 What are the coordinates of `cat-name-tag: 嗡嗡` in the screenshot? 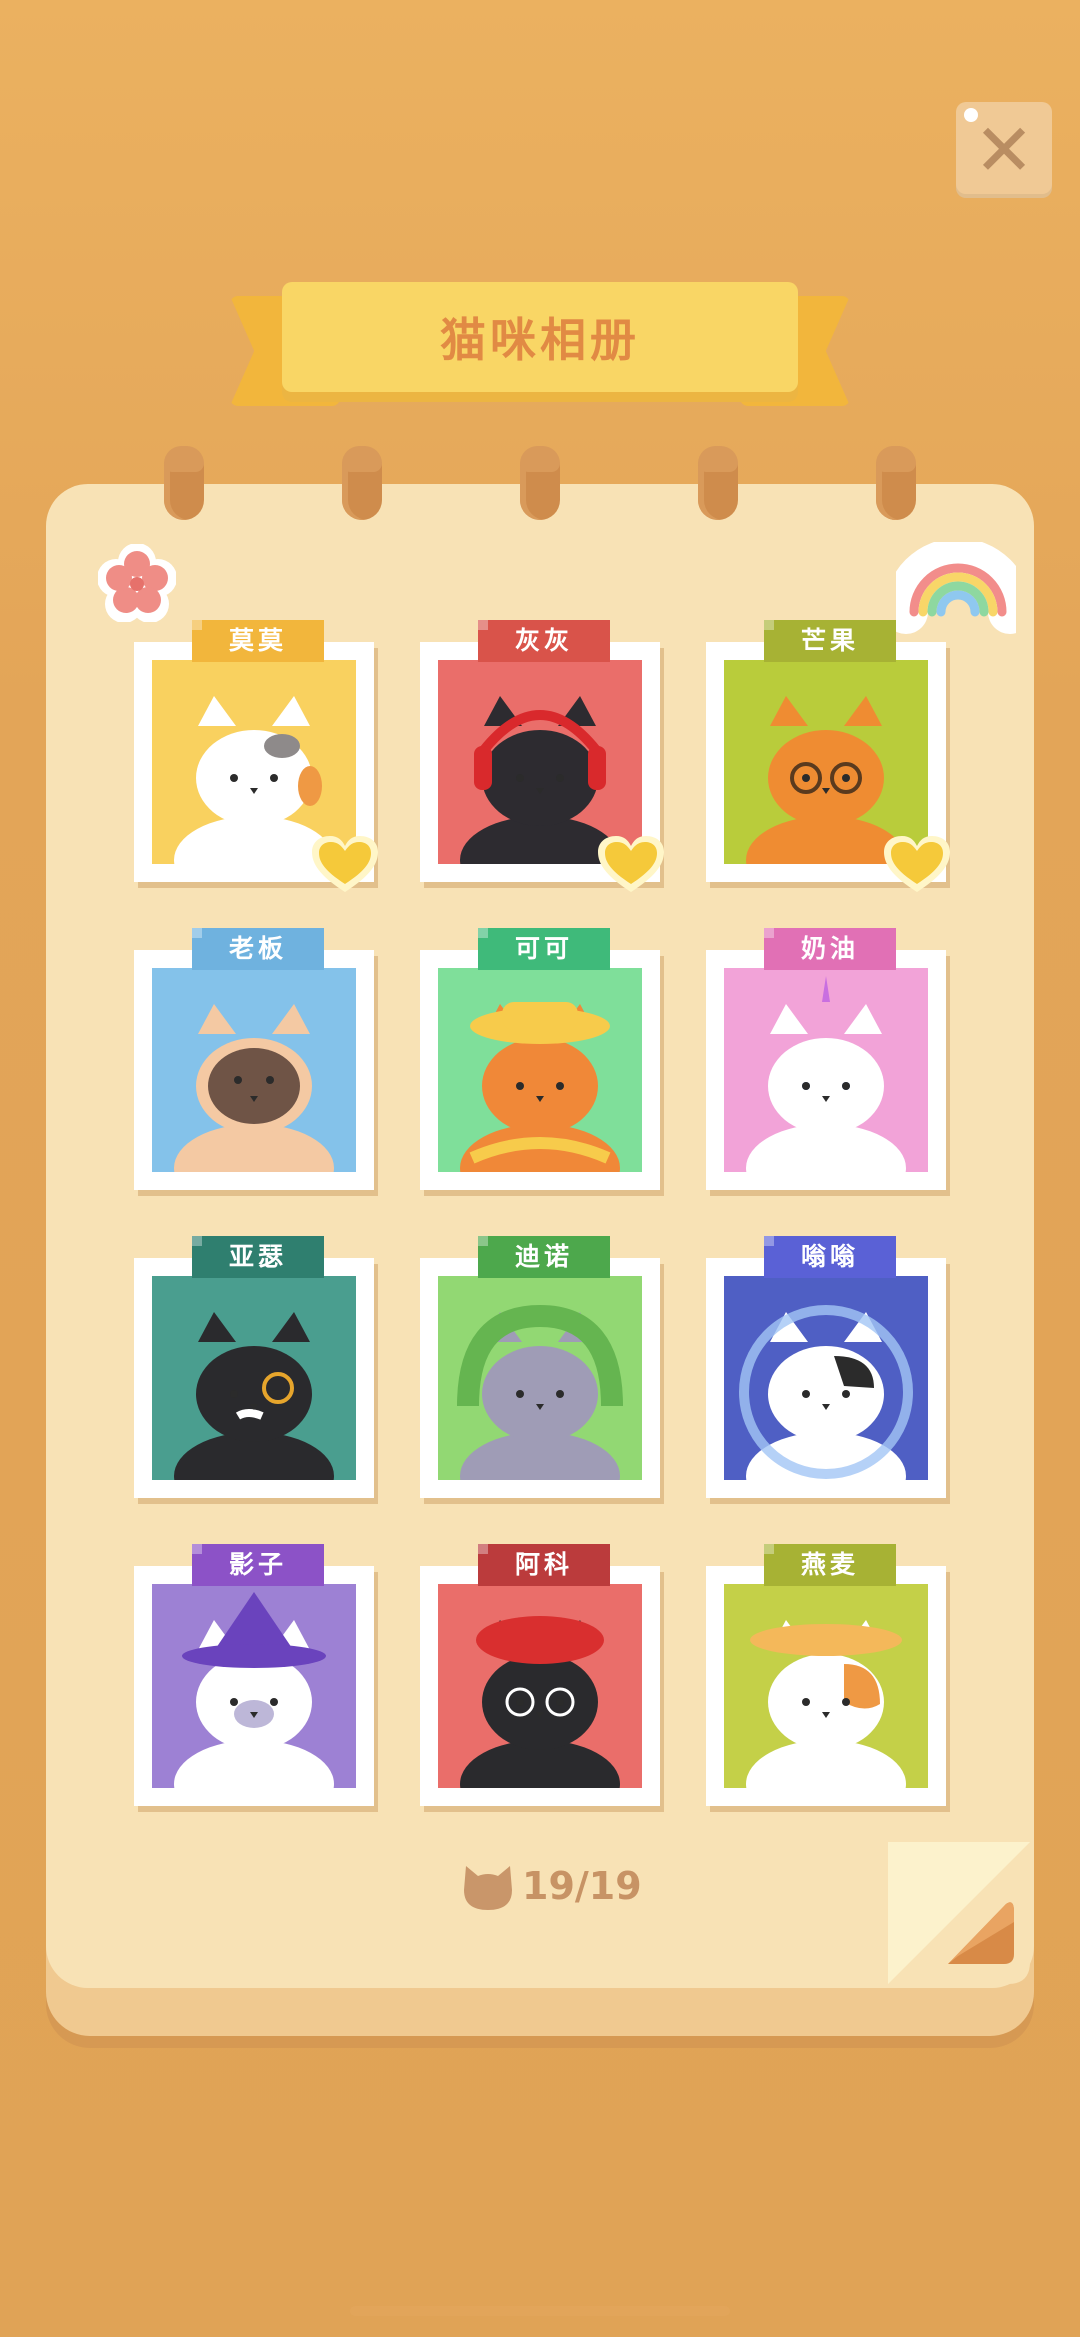 It's located at (830, 1257).